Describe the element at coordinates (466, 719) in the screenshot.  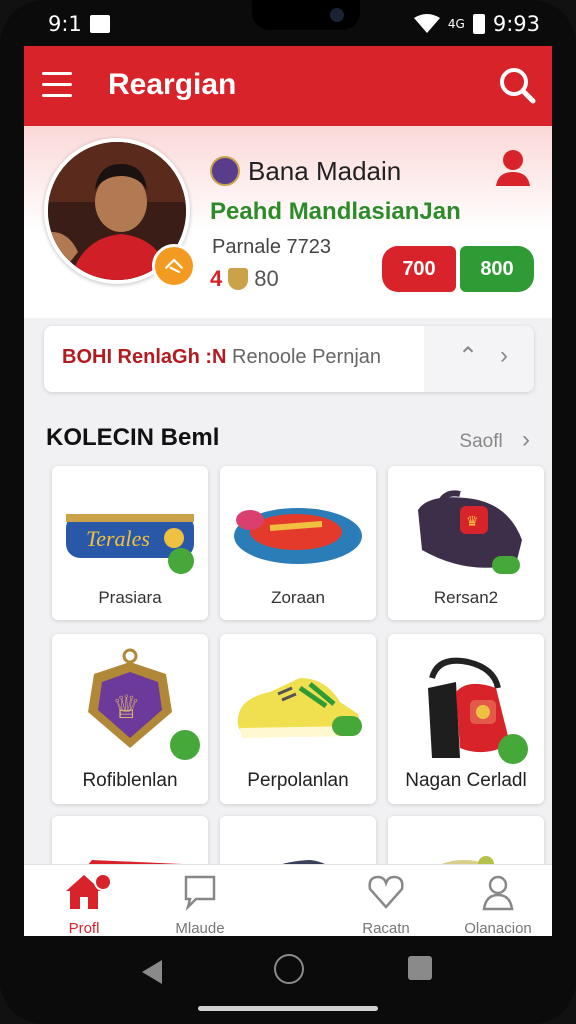
I see `collection-card: Nagan Cerladl` at that location.